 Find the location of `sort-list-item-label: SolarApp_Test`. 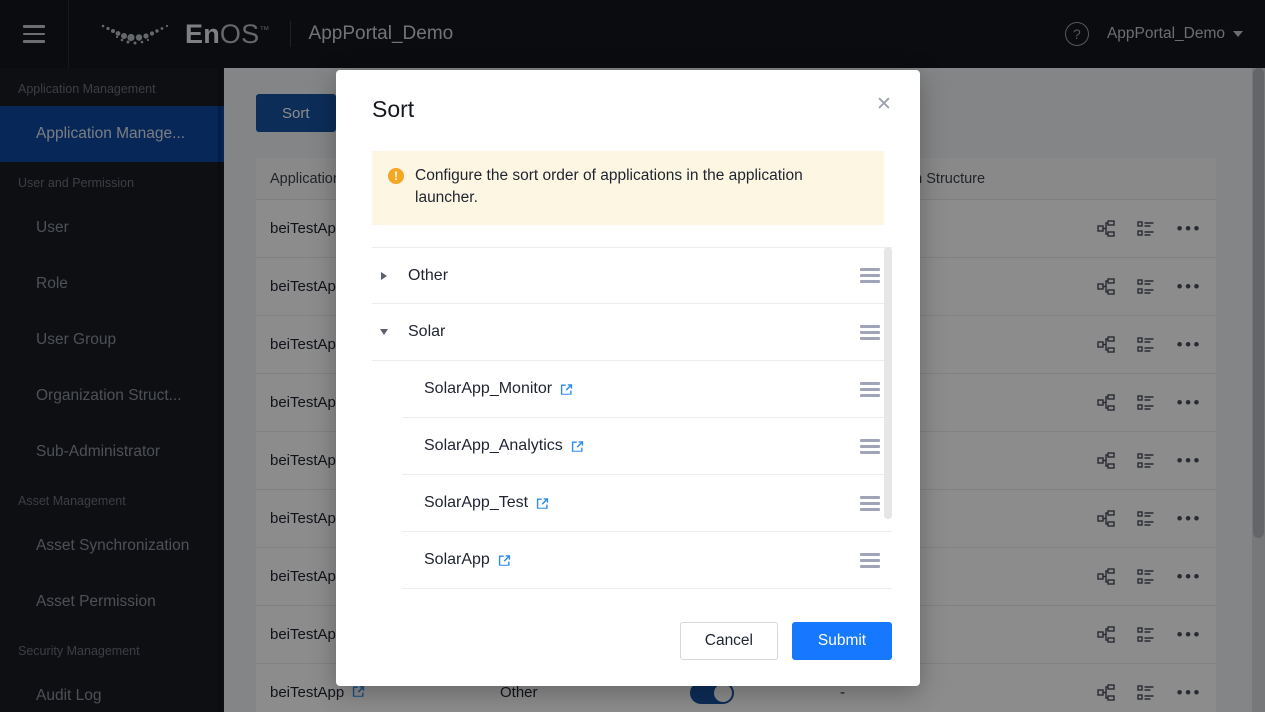

sort-list-item-label: SolarApp_Test is located at coordinates (476, 502).